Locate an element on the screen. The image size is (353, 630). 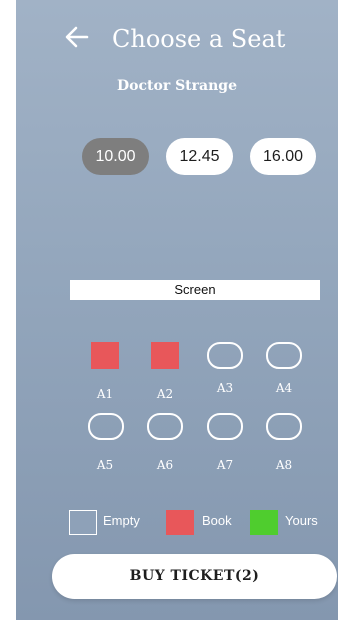
showtime-button-1: 10.00 is located at coordinates (115, 156).